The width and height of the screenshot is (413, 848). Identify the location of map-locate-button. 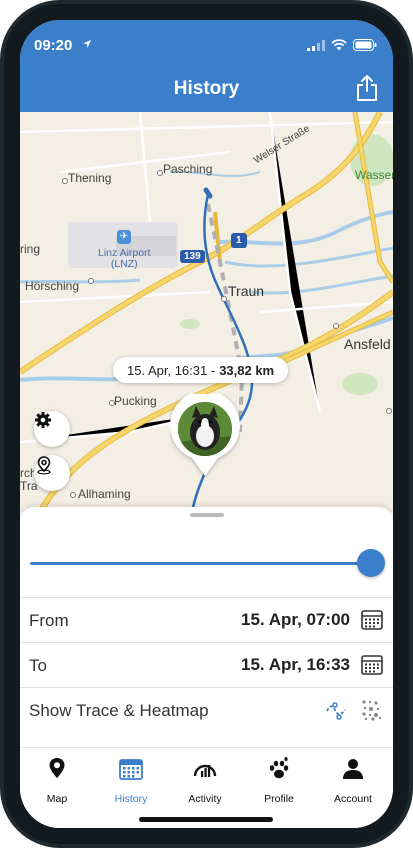
(52, 473).